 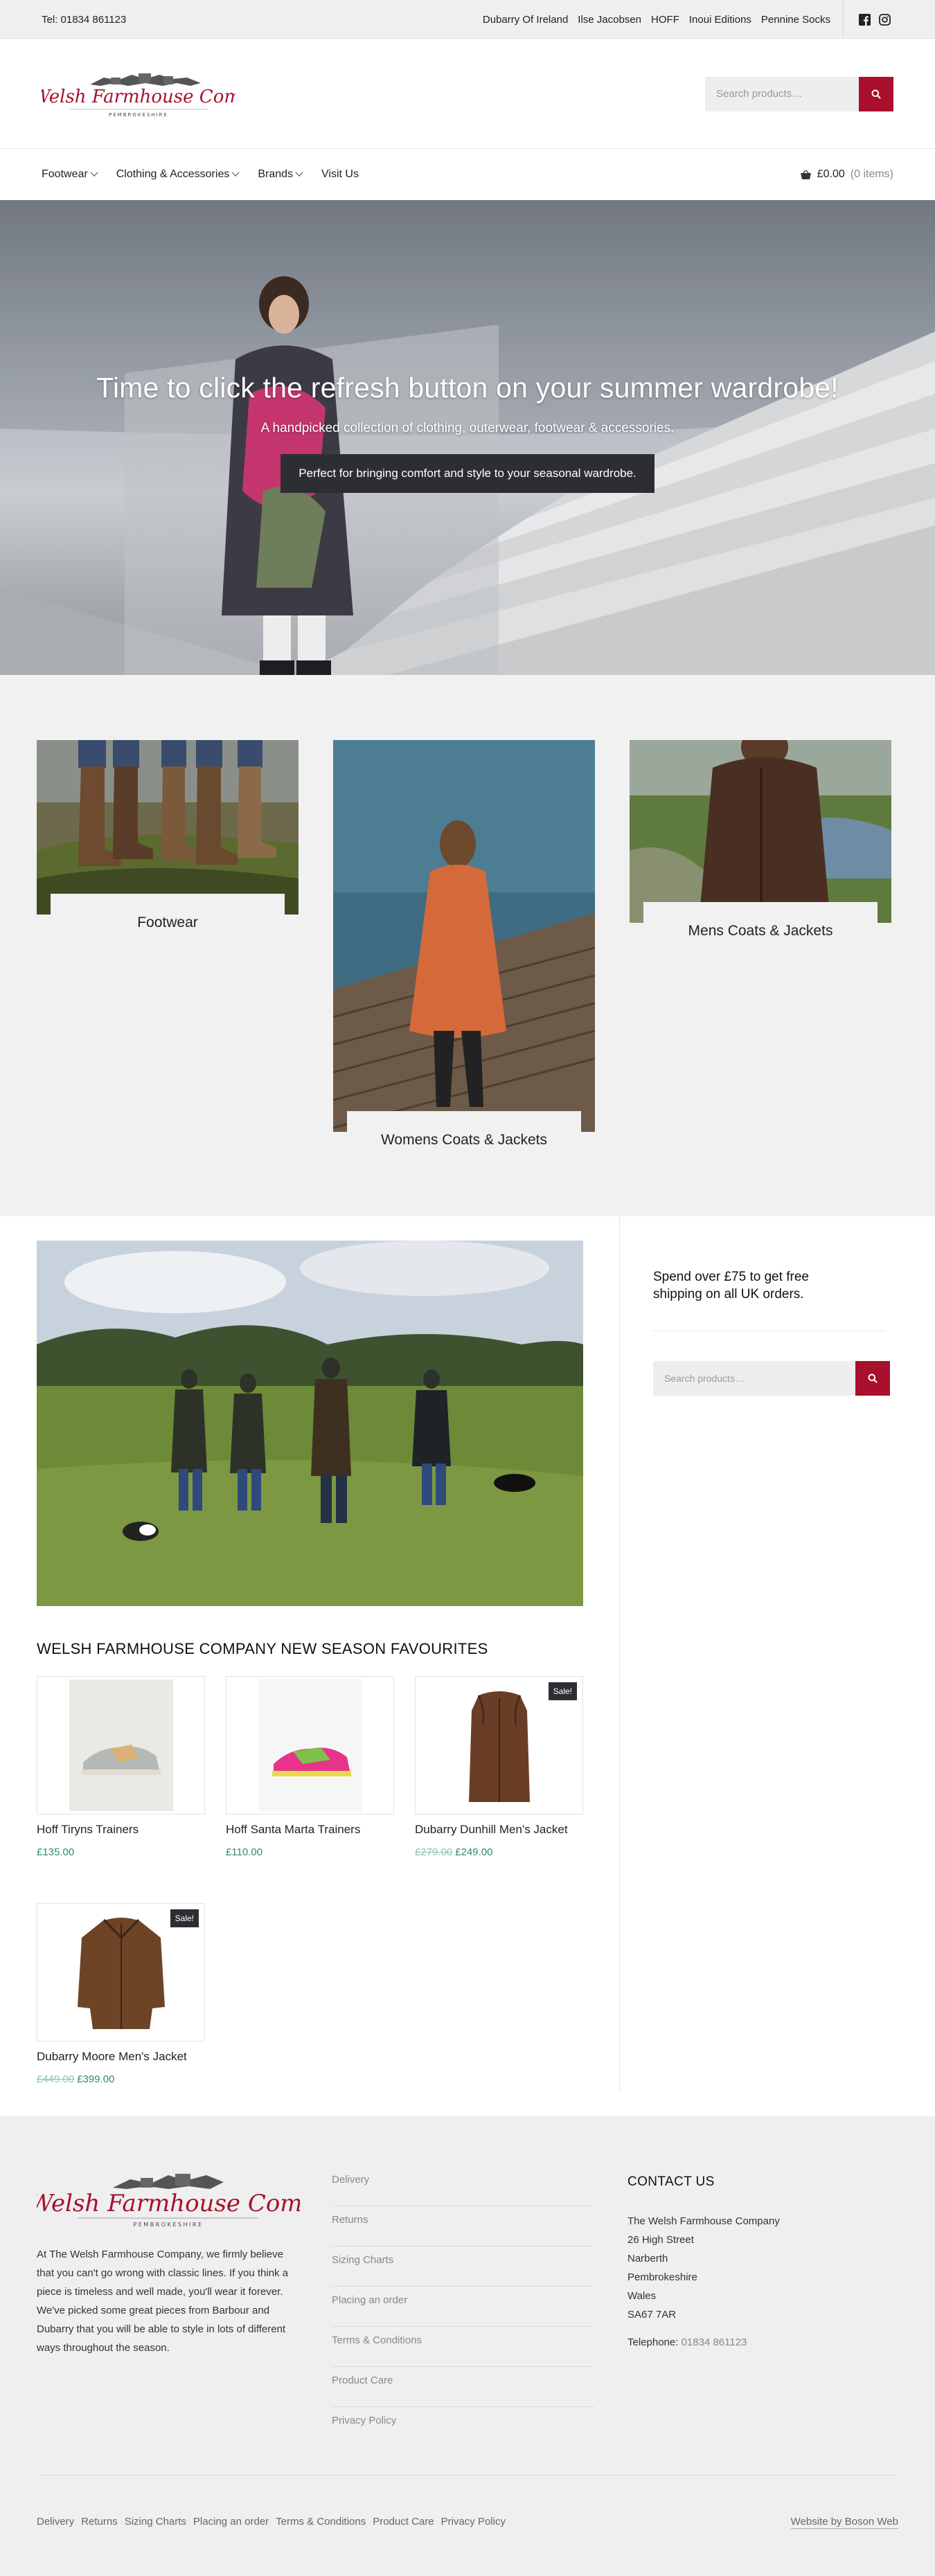 I want to click on product-name: Dubarry Moore Men's Jacket, so click(x=121, y=2057).